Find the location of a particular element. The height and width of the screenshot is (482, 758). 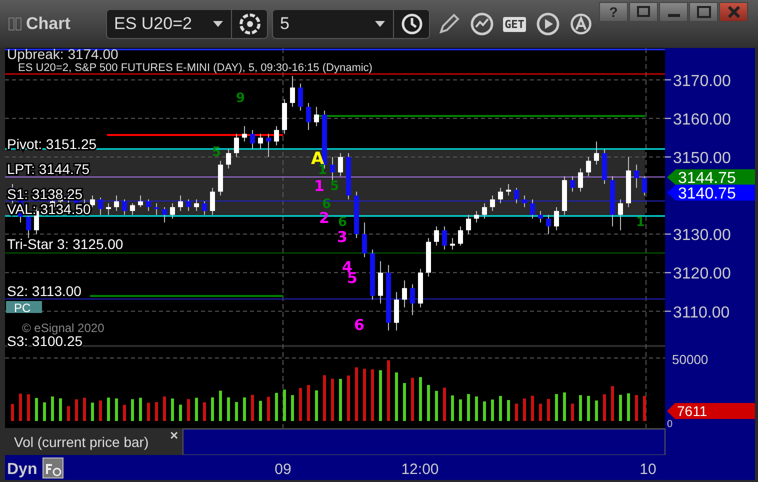

level-label: Tri-Star 3: 3125.00 is located at coordinates (65, 244).